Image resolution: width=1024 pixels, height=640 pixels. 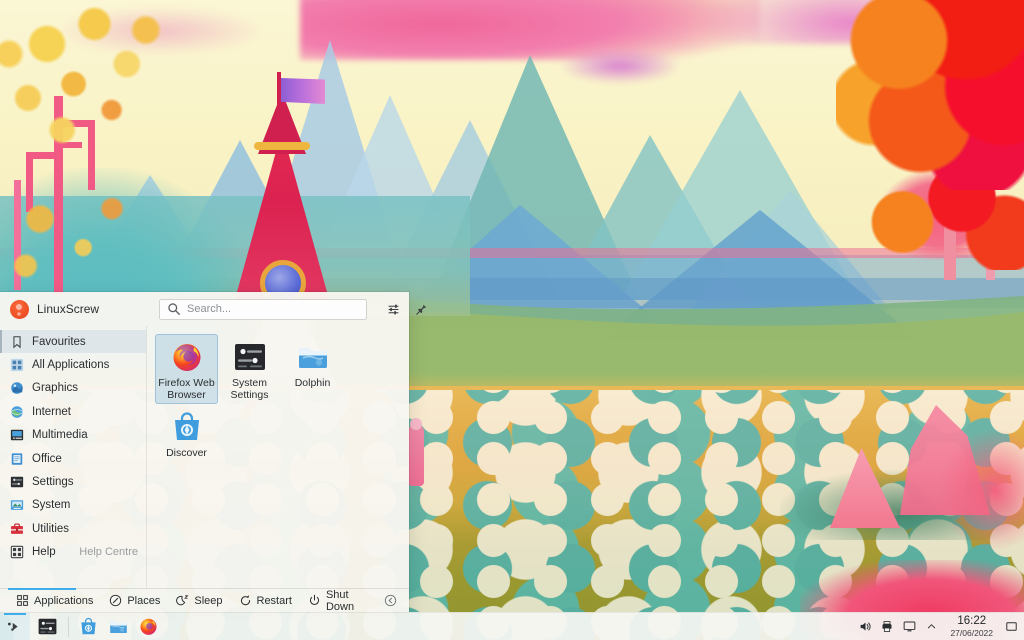 I want to click on wallpaper-cloud-pink-right, so click(x=850, y=22).